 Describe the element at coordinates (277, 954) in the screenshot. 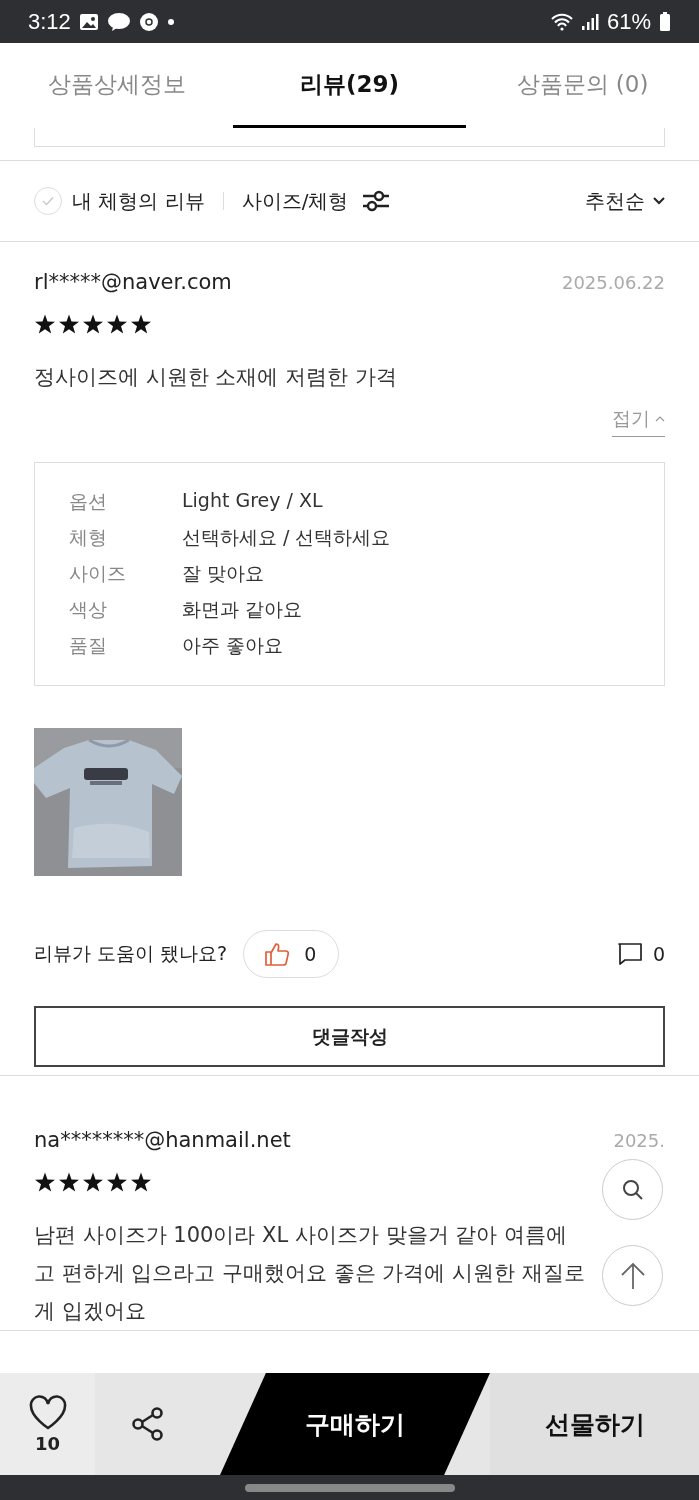

I see `thumbs-up-icon` at that location.